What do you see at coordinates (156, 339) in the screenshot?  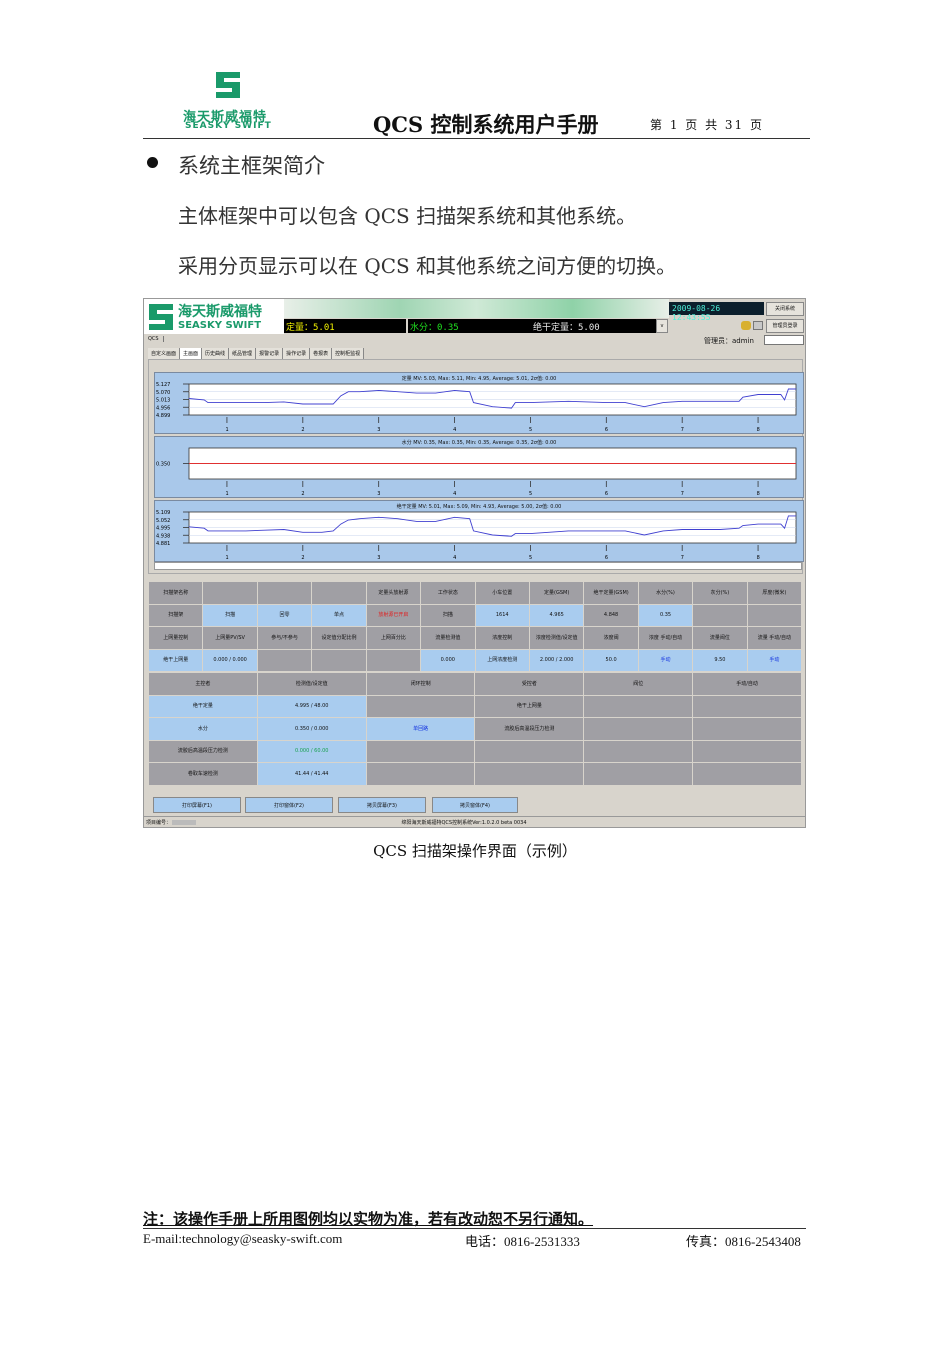 I see `system-tab-qcs: QCS` at bounding box center [156, 339].